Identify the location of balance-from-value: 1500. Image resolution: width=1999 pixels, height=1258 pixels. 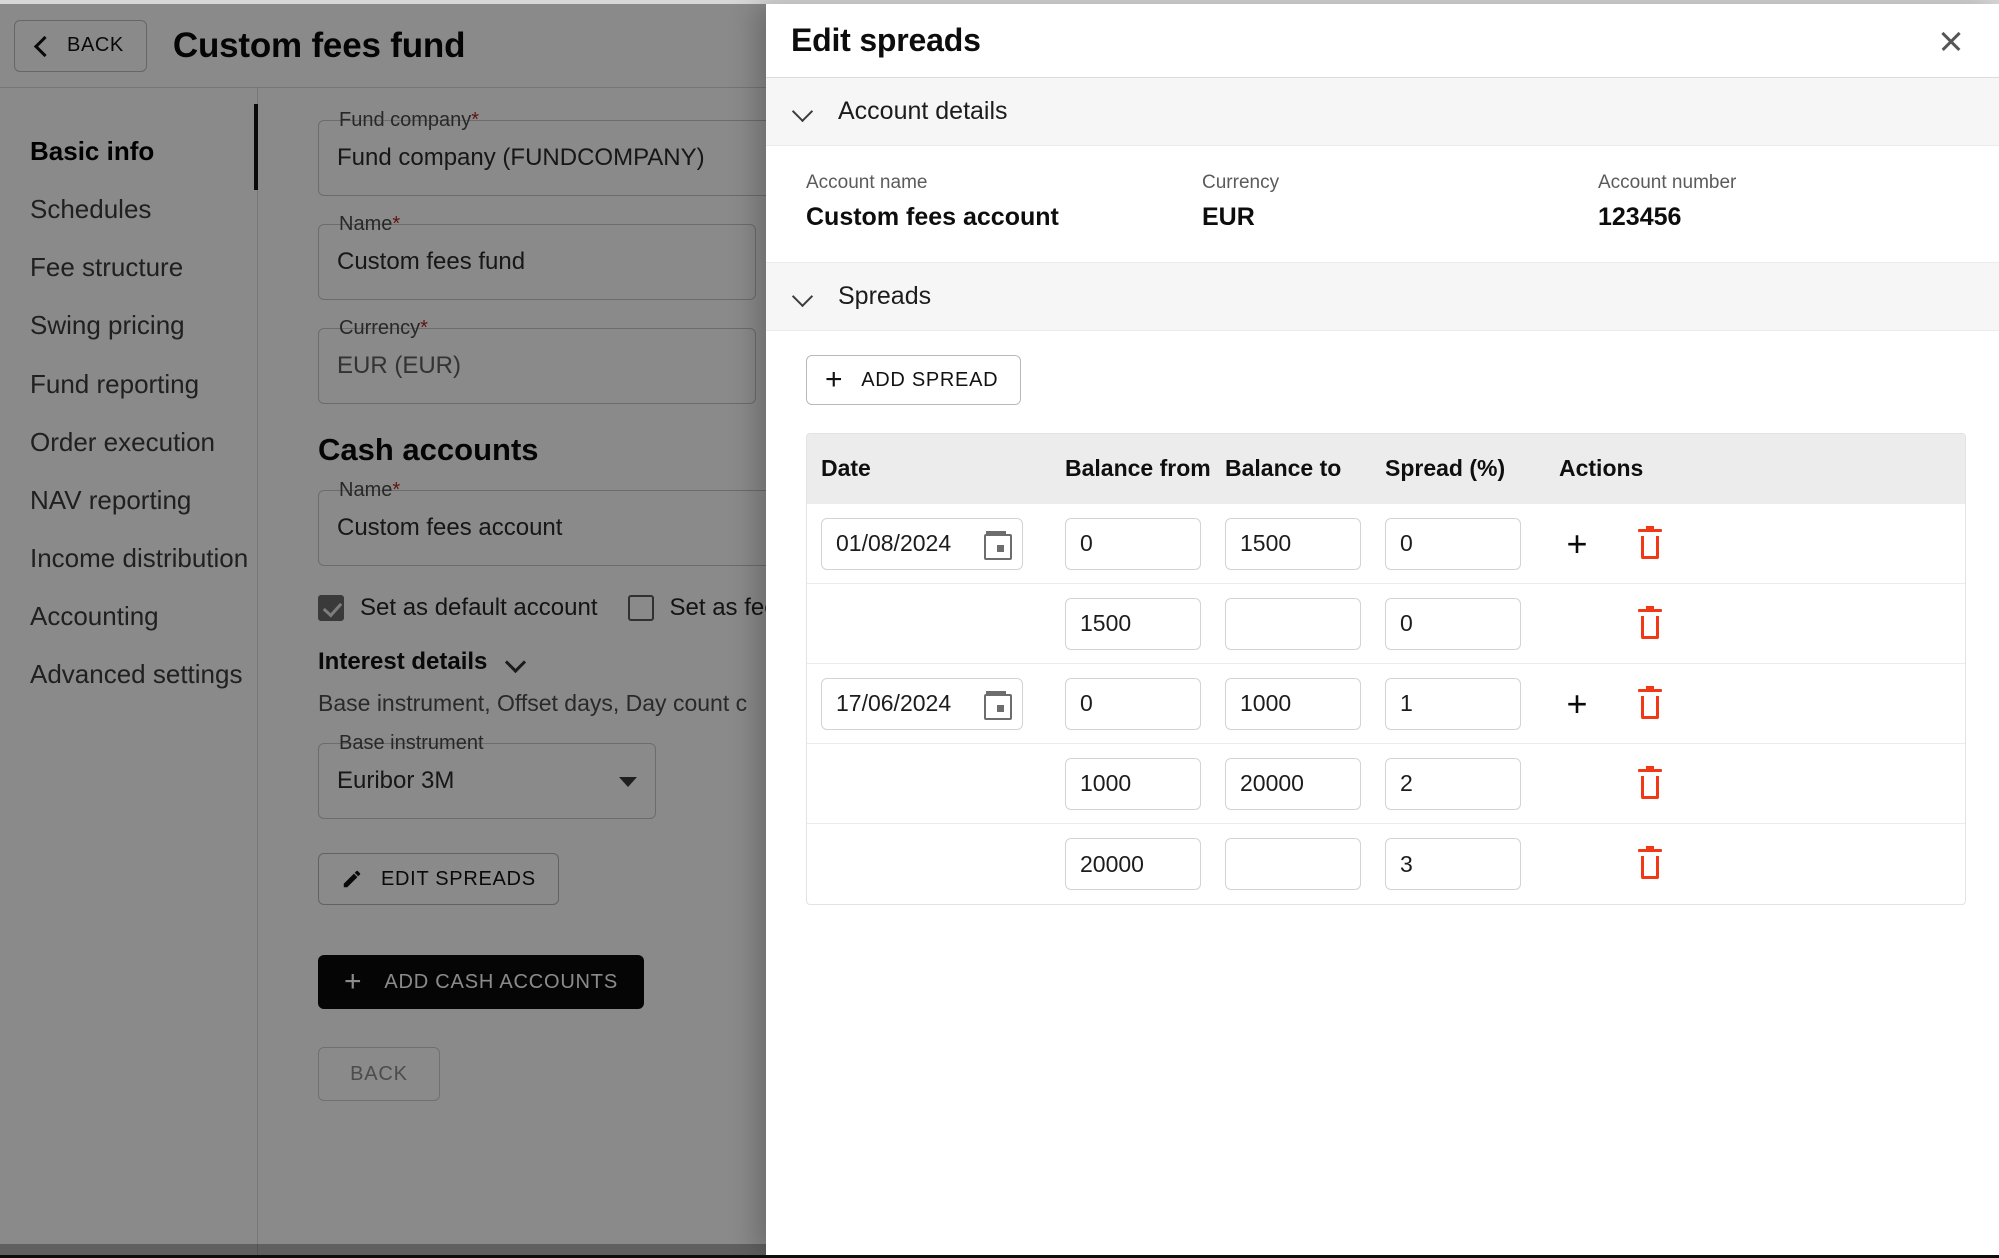
(1106, 623).